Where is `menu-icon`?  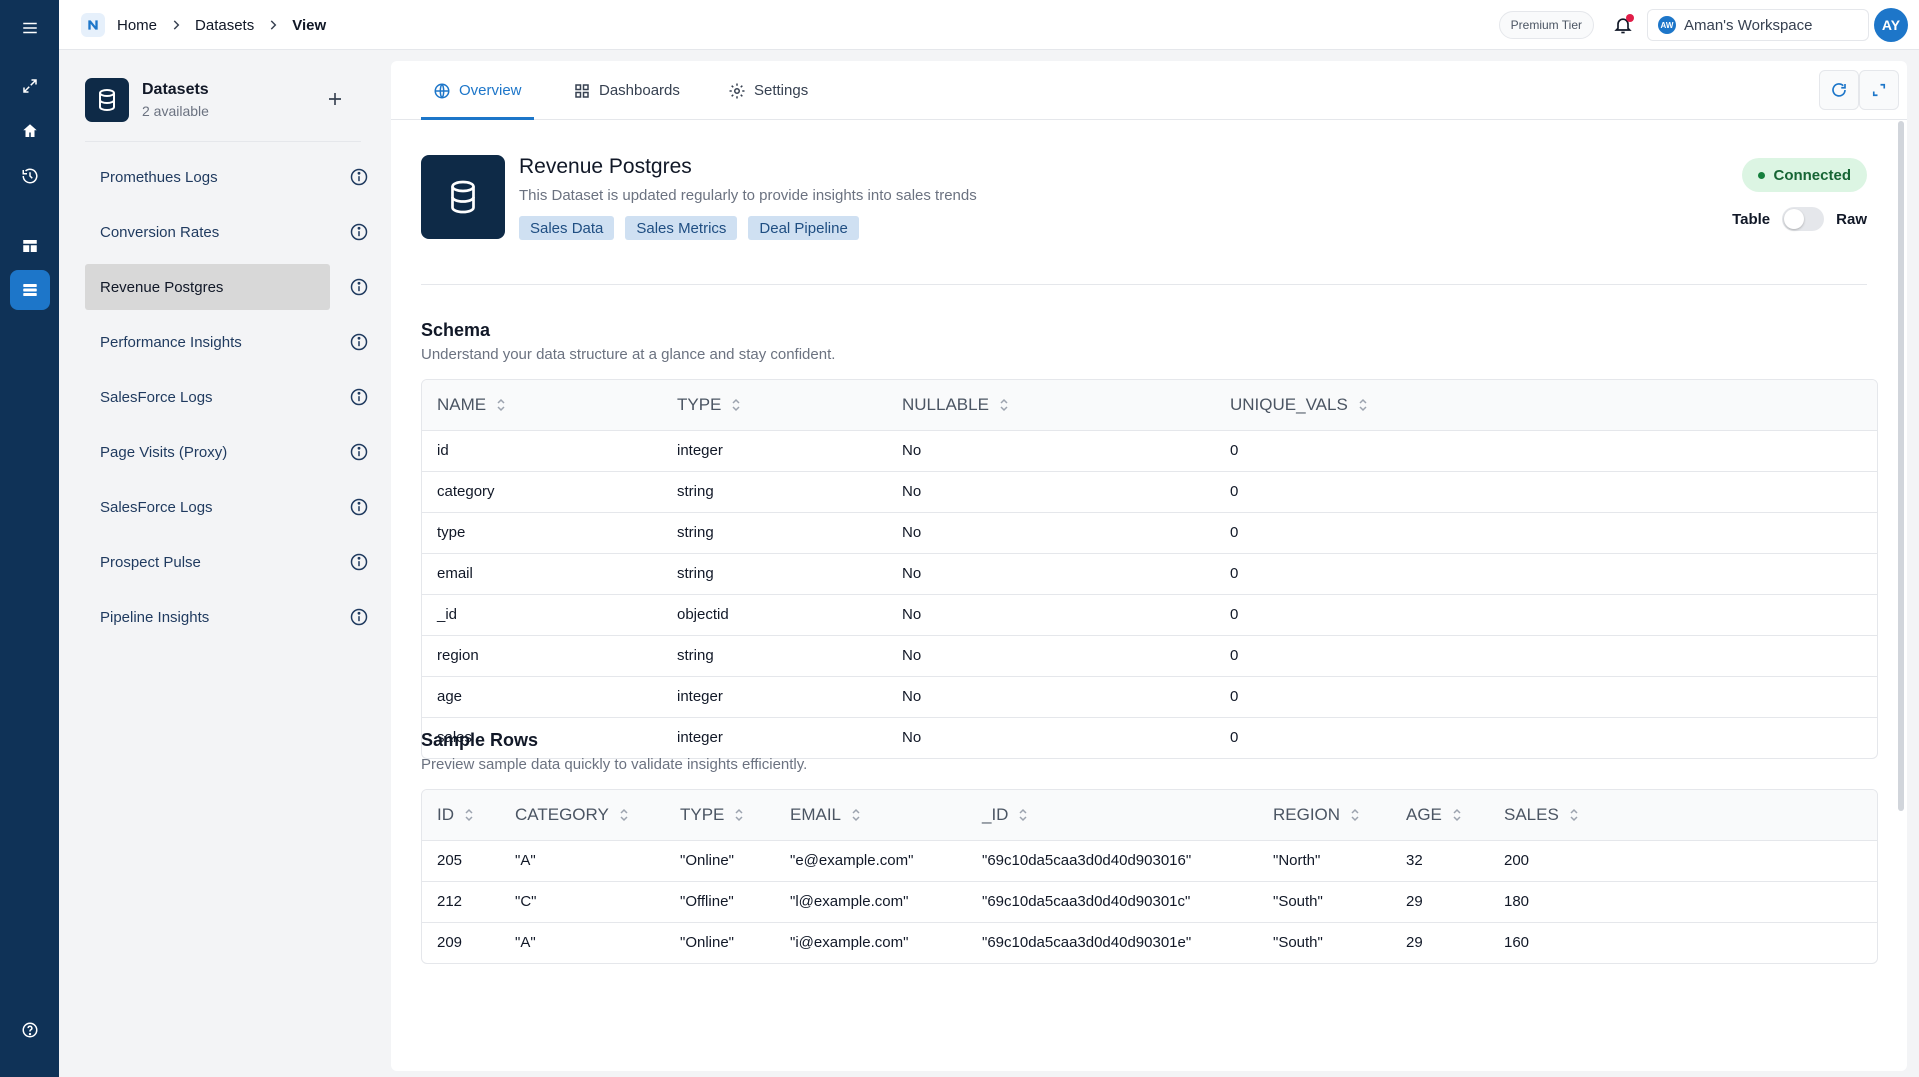
menu-icon is located at coordinates (30, 28).